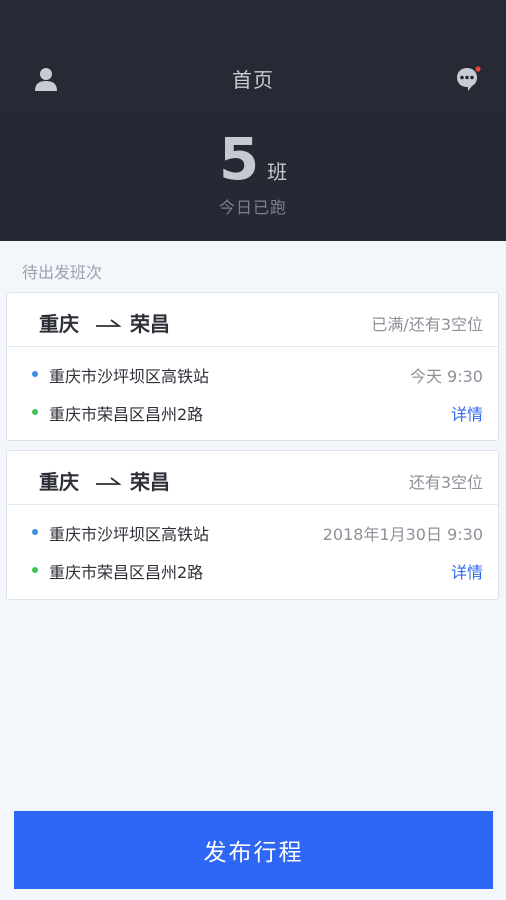 The height and width of the screenshot is (900, 506). I want to click on trip-count-label: 今日已跑, so click(252, 207).